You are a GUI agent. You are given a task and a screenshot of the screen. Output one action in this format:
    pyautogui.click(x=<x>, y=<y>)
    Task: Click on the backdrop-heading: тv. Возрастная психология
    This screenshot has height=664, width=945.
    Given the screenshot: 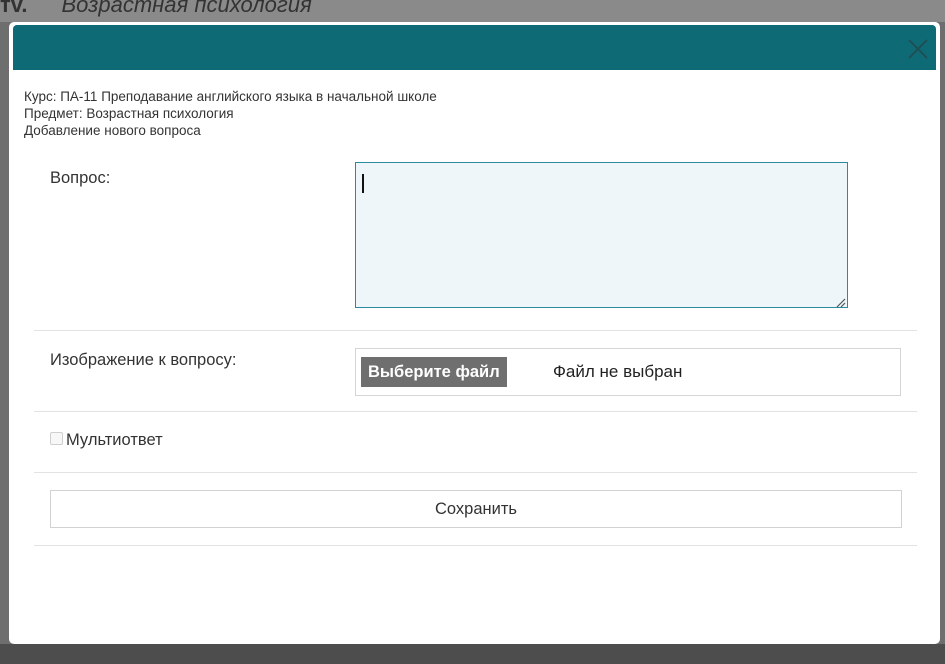 What is the action you would take?
    pyautogui.click(x=156, y=9)
    